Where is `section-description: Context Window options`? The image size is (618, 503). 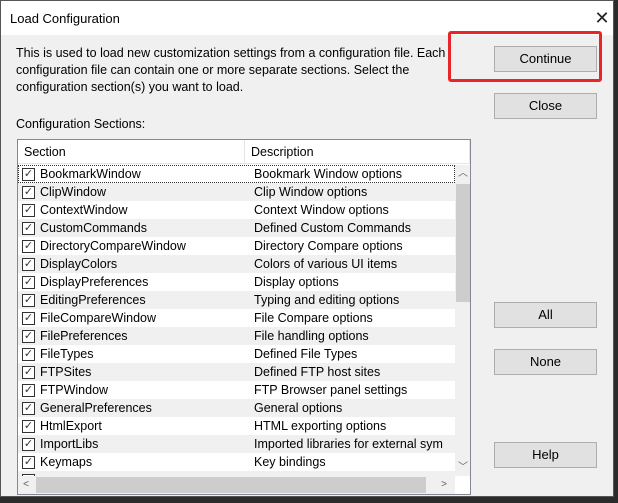 section-description: Context Window options is located at coordinates (321, 210).